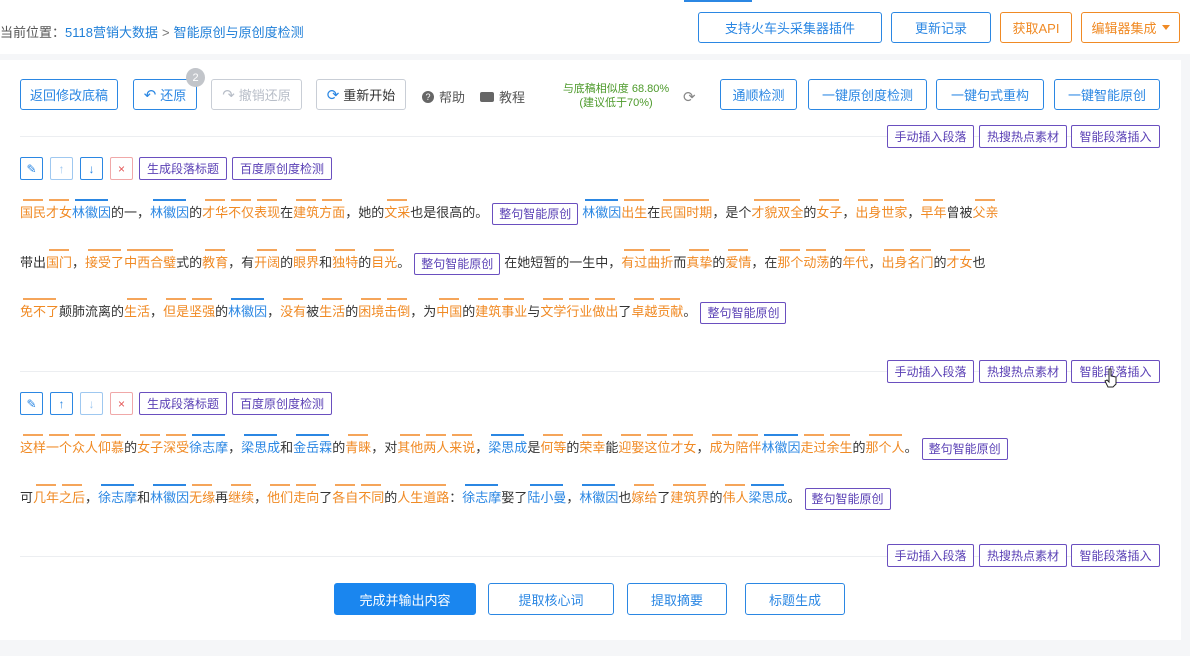 The height and width of the screenshot is (656, 1190). What do you see at coordinates (176, 446) in the screenshot?
I see `highlighted-word: 深受` at bounding box center [176, 446].